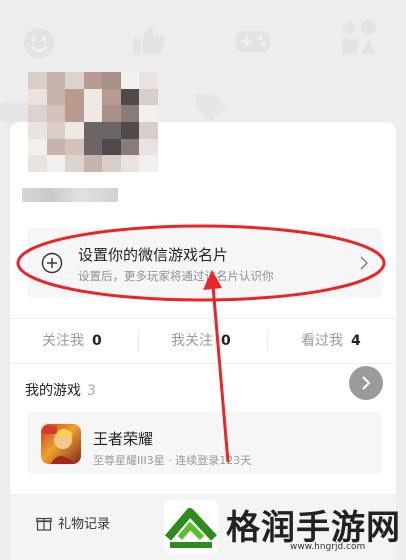 This screenshot has height=560, width=406. What do you see at coordinates (192, 341) in the screenshot?
I see `stat-label: 我关注` at bounding box center [192, 341].